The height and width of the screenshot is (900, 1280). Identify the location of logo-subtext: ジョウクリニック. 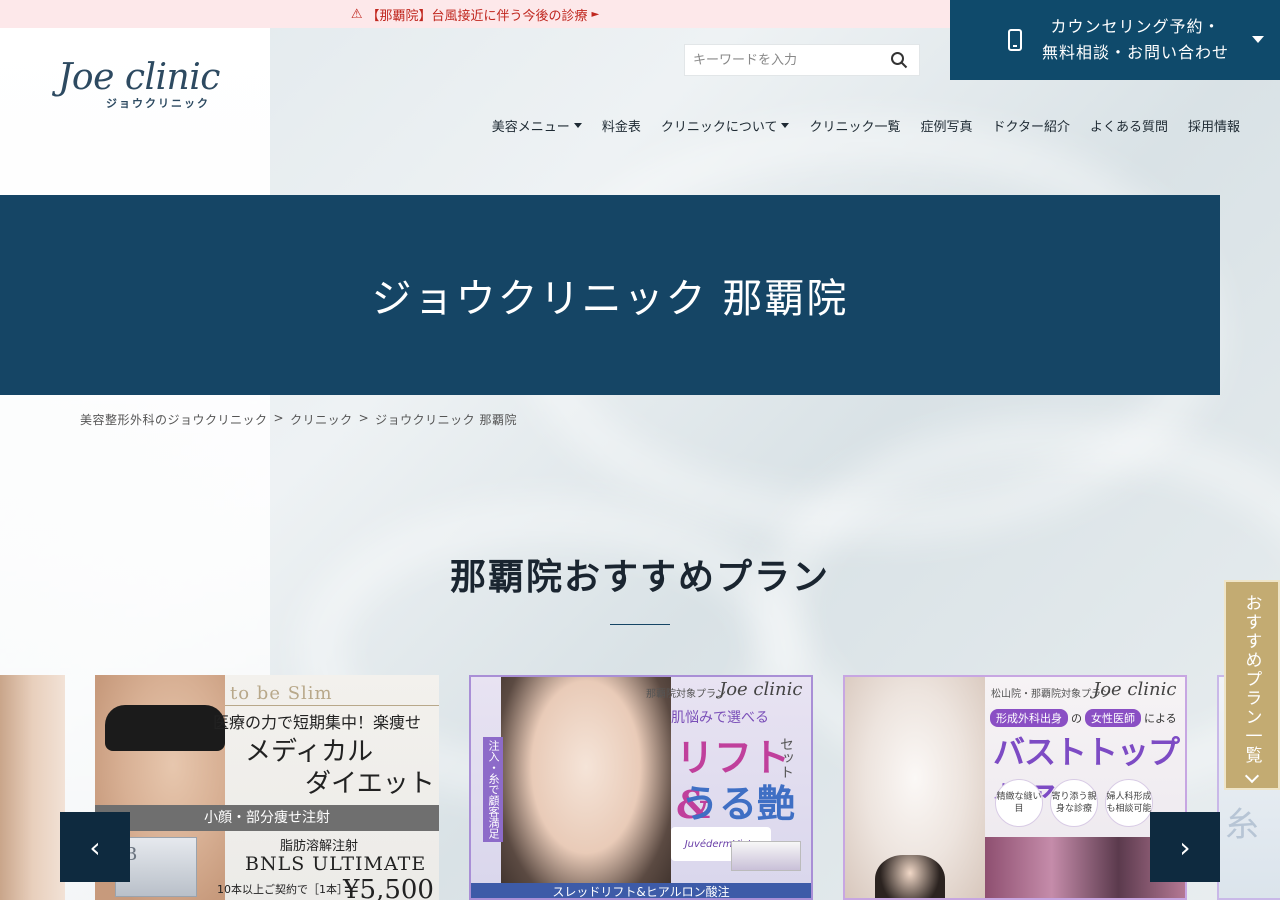
(158, 103).